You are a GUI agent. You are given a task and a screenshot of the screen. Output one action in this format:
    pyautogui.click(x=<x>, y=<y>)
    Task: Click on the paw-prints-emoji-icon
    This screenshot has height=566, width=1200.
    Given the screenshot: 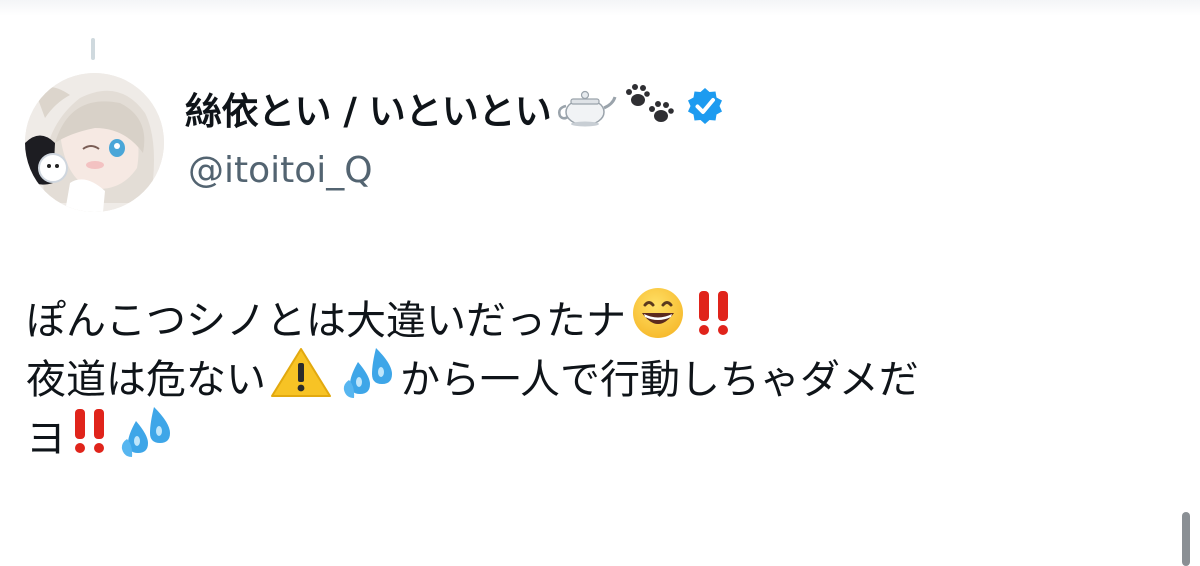 What is the action you would take?
    pyautogui.click(x=651, y=108)
    